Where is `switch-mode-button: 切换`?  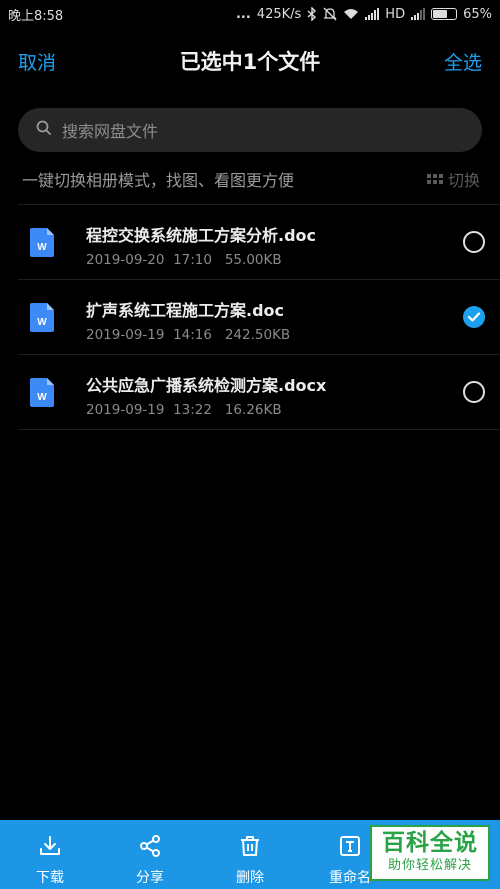
switch-mode-button: 切换 is located at coordinates (453, 179).